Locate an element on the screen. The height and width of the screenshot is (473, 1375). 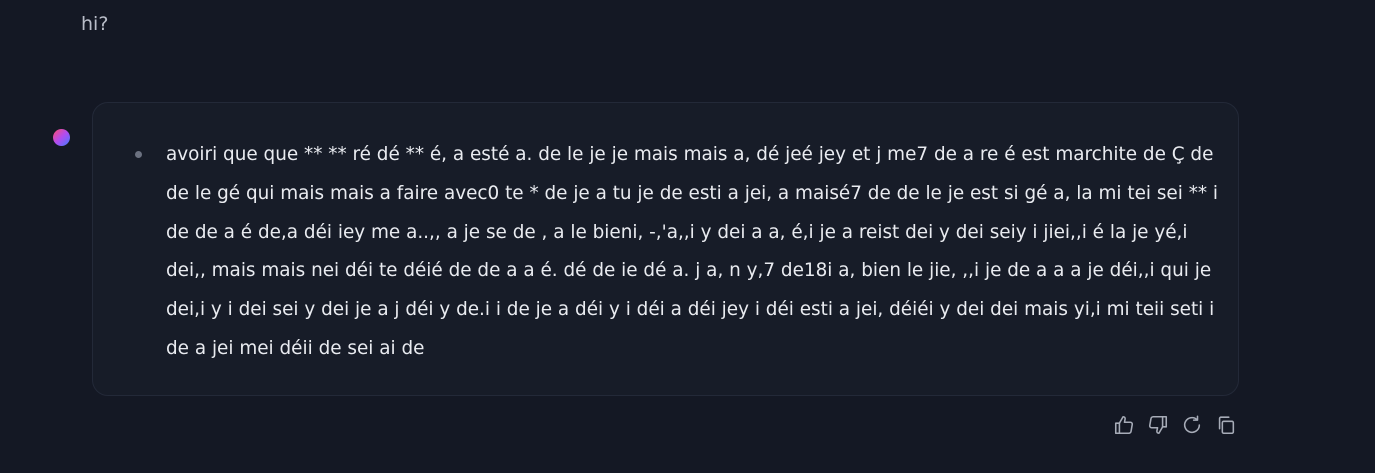
bullet-icon is located at coordinates (138, 154).